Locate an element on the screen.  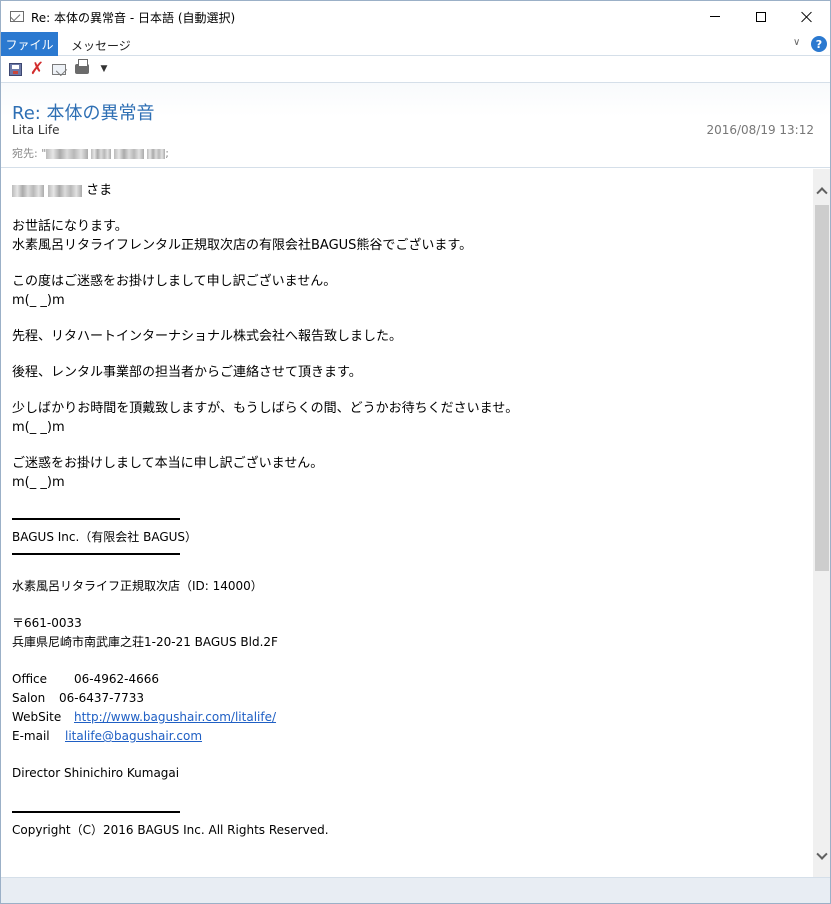
paragraph-line: 水素風呂リタライフレンタル正規取次店の有限会社BAGUS熊谷でございます。 is located at coordinates (242, 245).